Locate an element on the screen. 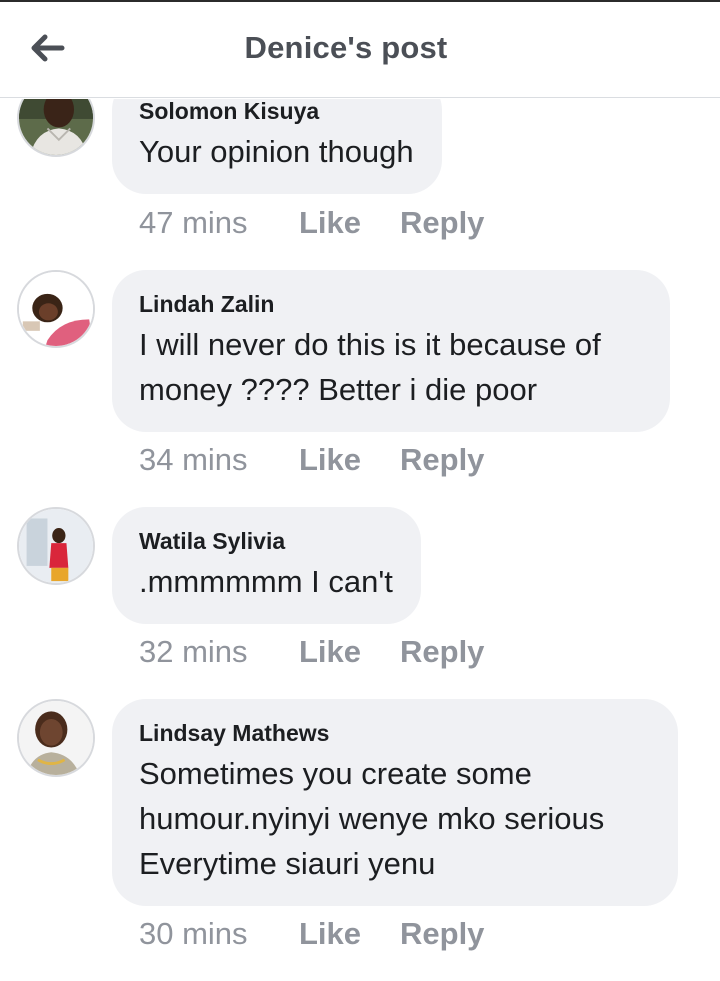 The image size is (720, 981). page-title: Denice's post is located at coordinates (346, 47).